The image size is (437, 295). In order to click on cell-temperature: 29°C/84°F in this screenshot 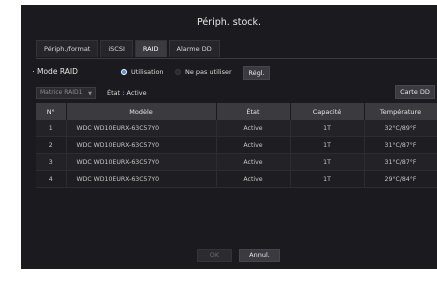, I will do `click(400, 179)`.